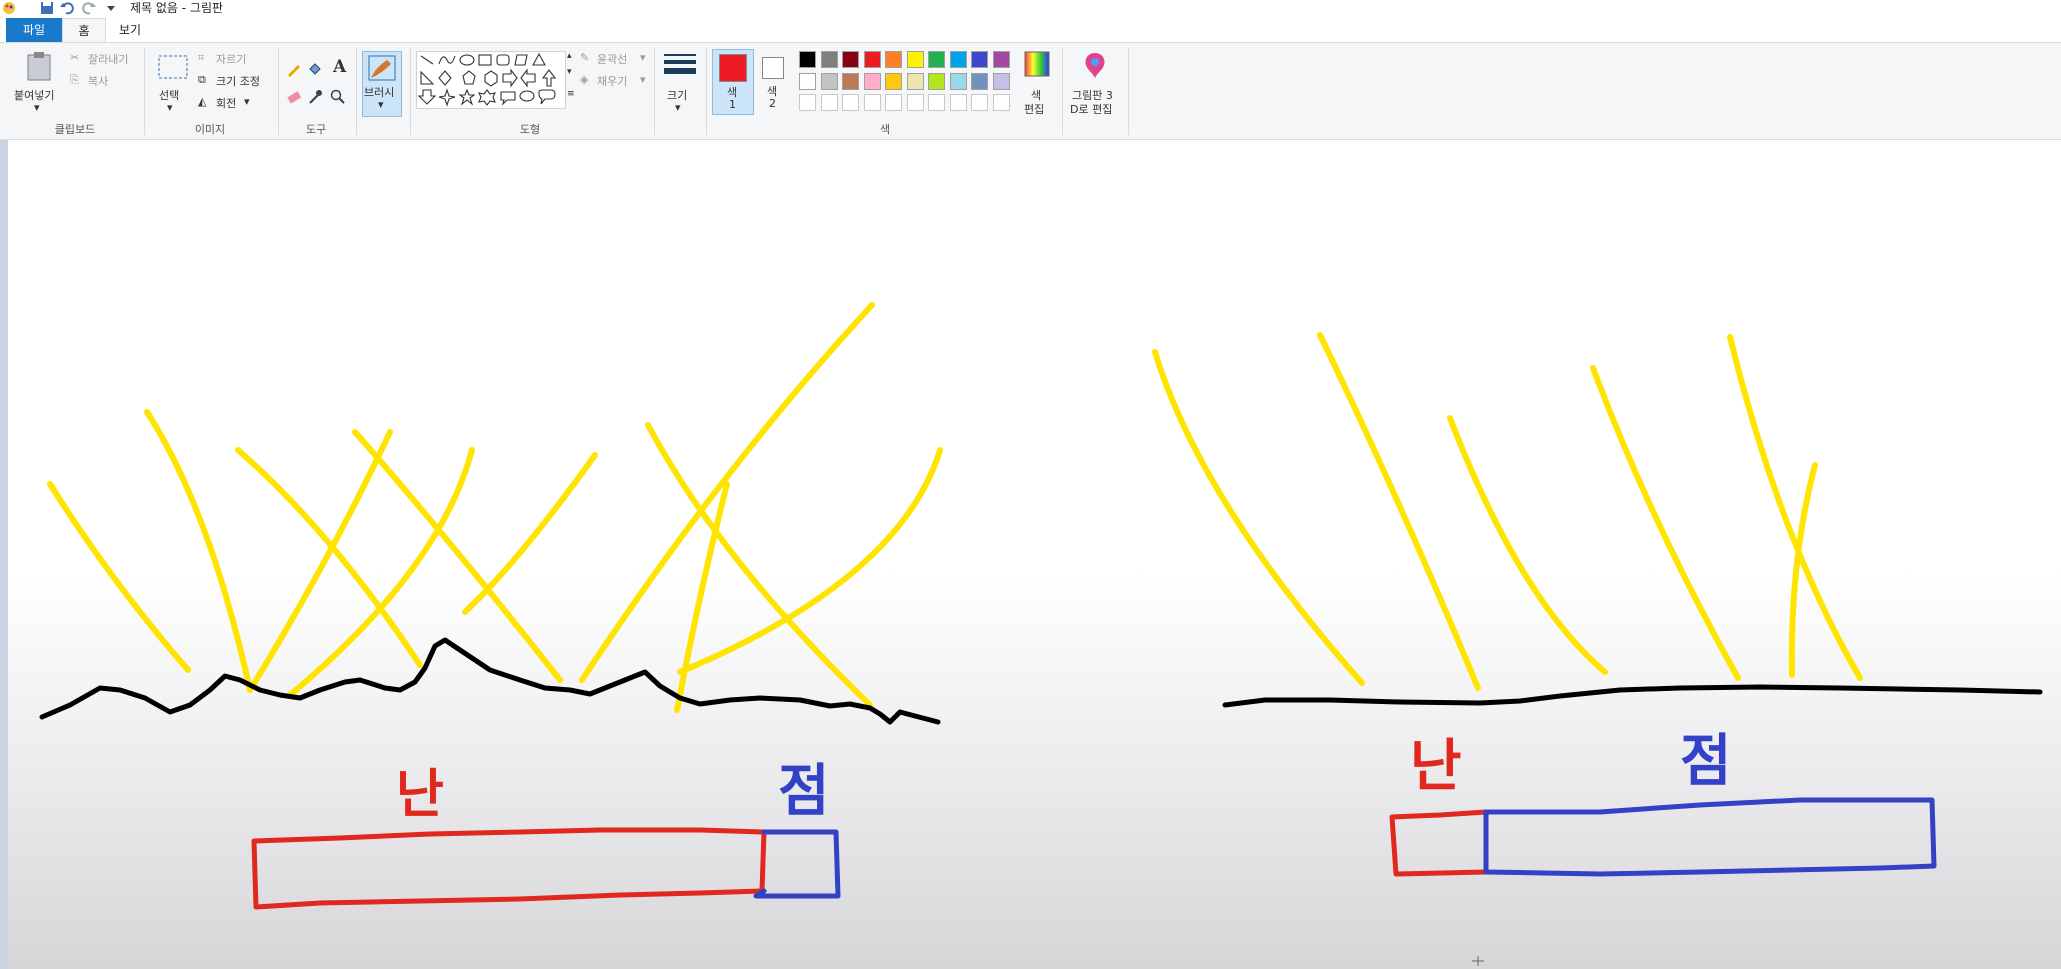 Image resolution: width=2061 pixels, height=969 pixels. I want to click on left-red-label: 난, so click(420, 795).